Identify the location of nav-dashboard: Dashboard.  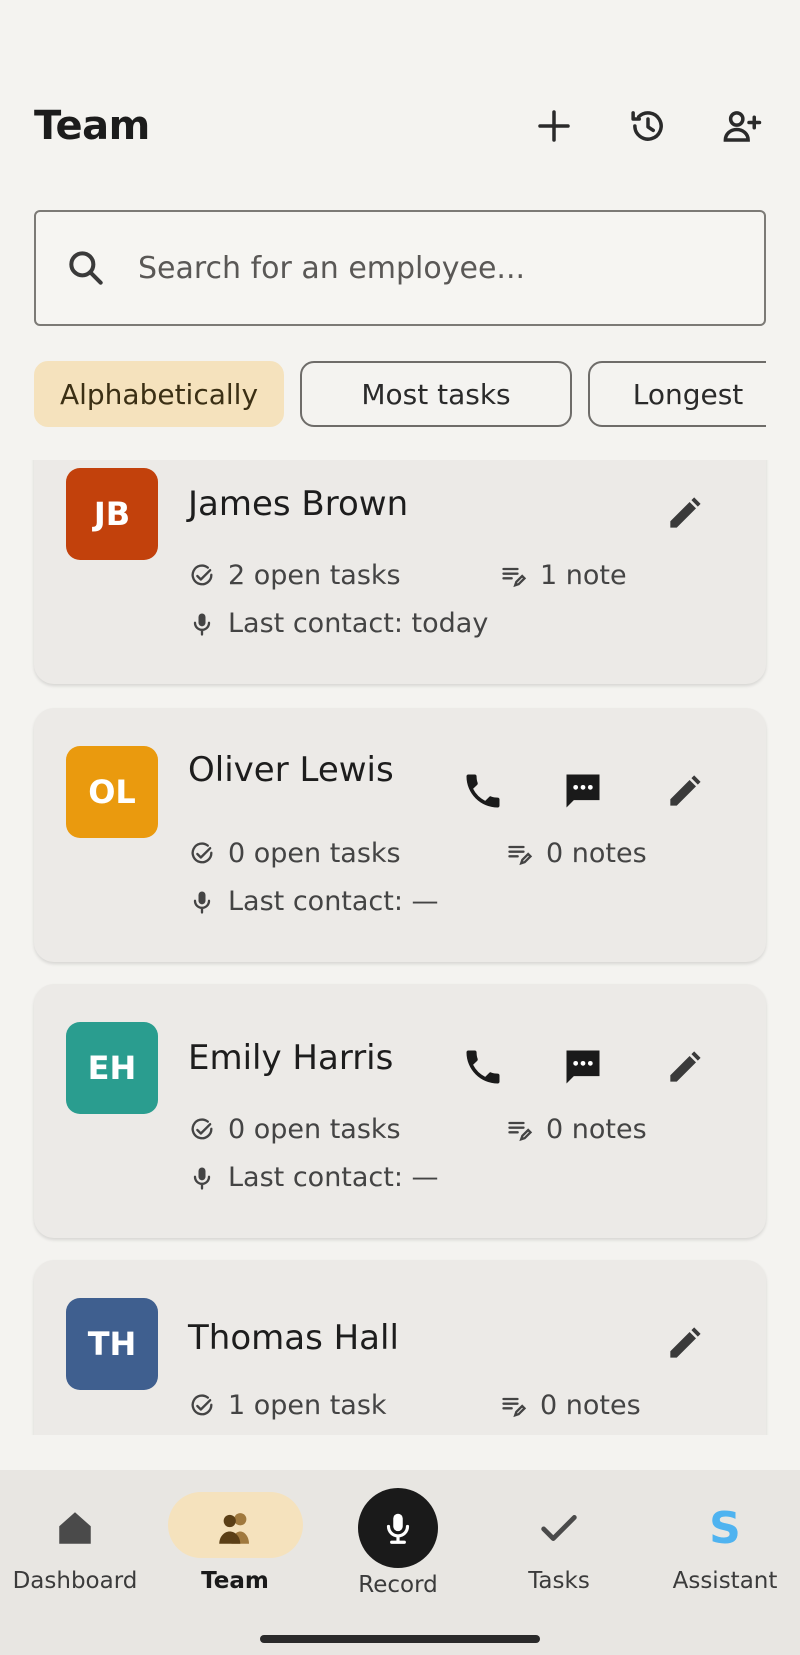
(75, 1563).